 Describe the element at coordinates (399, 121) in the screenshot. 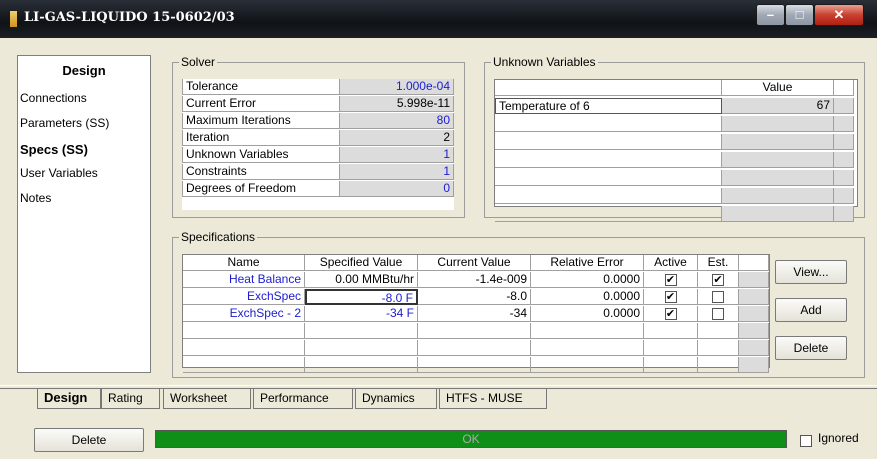

I see `solver-value-2: 80` at that location.